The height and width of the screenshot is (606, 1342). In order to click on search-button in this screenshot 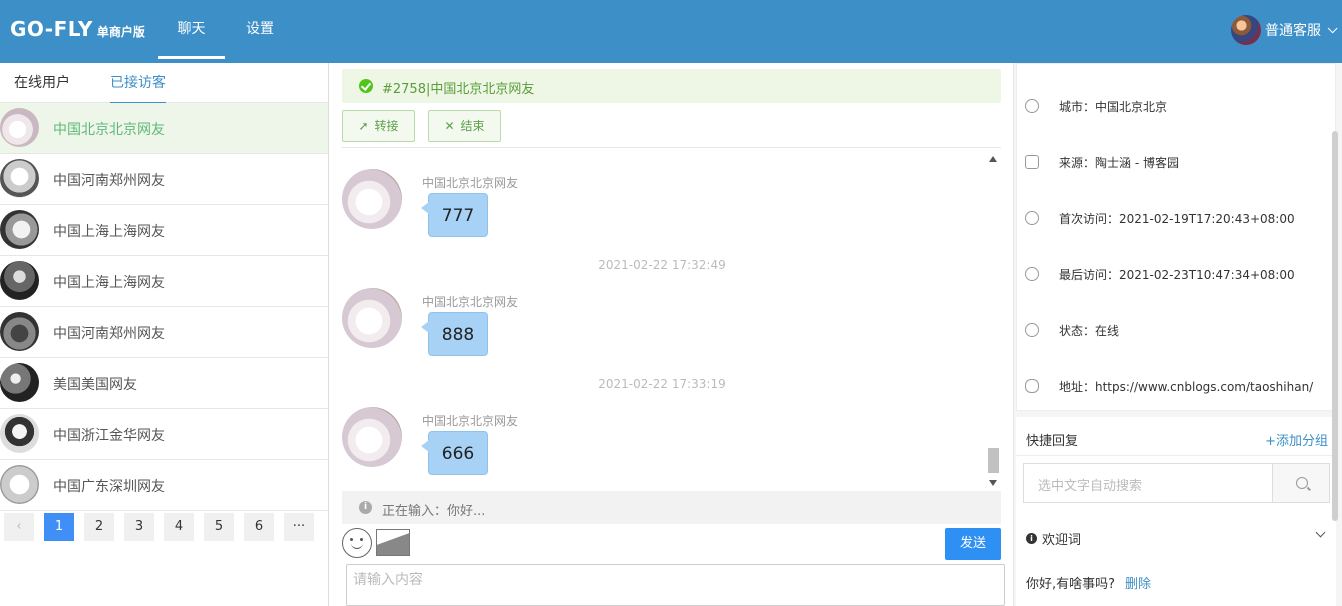, I will do `click(1301, 483)`.